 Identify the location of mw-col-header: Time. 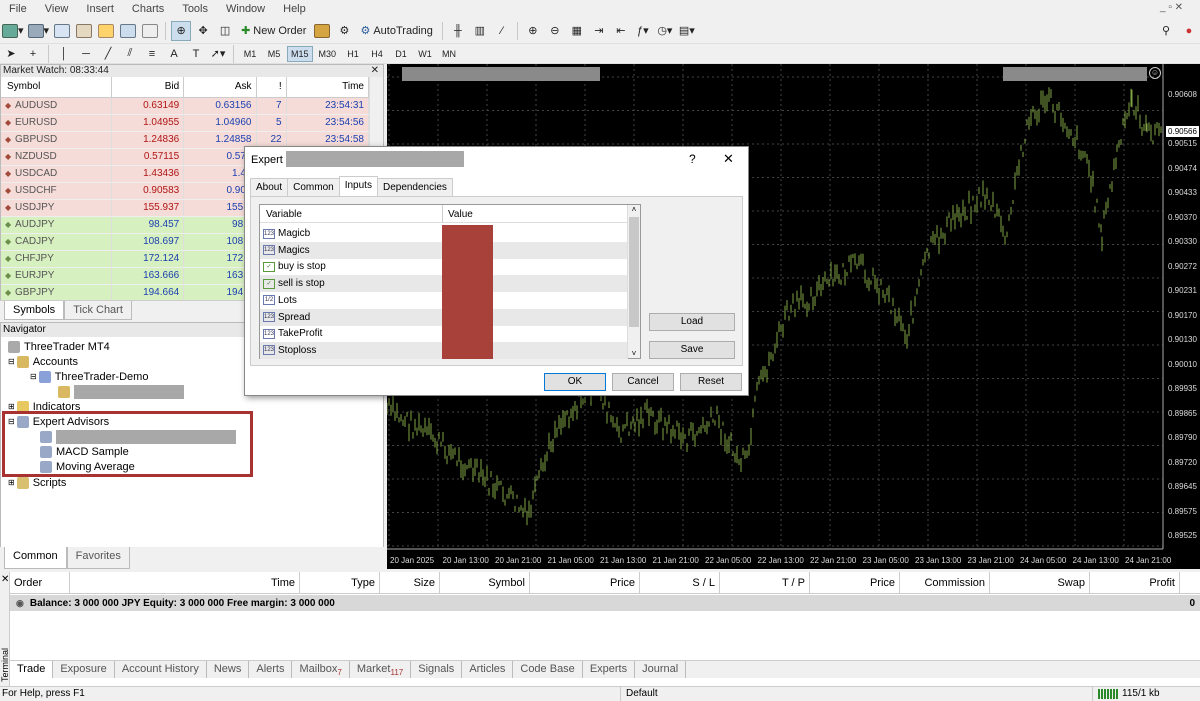
(328, 87).